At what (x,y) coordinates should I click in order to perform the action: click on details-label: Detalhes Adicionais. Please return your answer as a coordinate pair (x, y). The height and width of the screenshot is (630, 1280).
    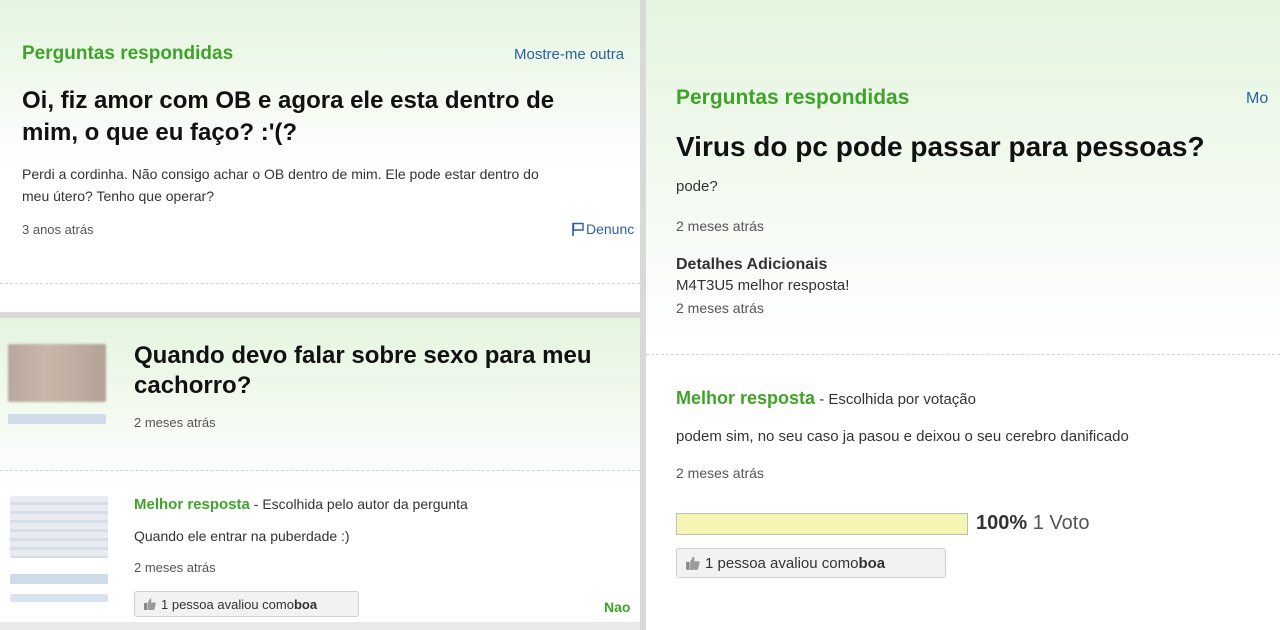
    Looking at the image, I should click on (752, 264).